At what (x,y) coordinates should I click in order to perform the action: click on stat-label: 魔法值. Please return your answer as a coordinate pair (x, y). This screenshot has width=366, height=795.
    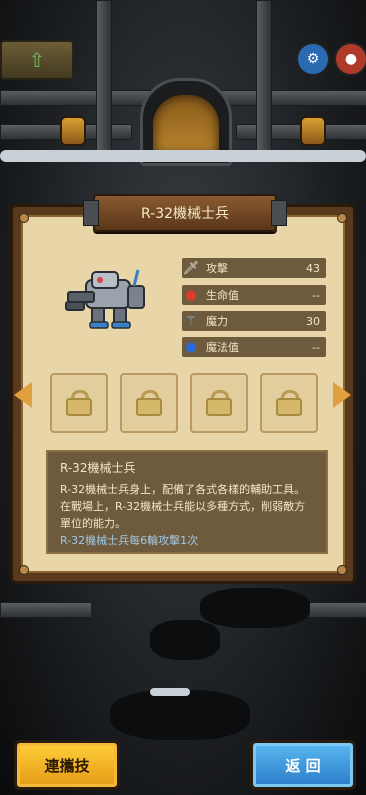
    Looking at the image, I should click on (222, 347).